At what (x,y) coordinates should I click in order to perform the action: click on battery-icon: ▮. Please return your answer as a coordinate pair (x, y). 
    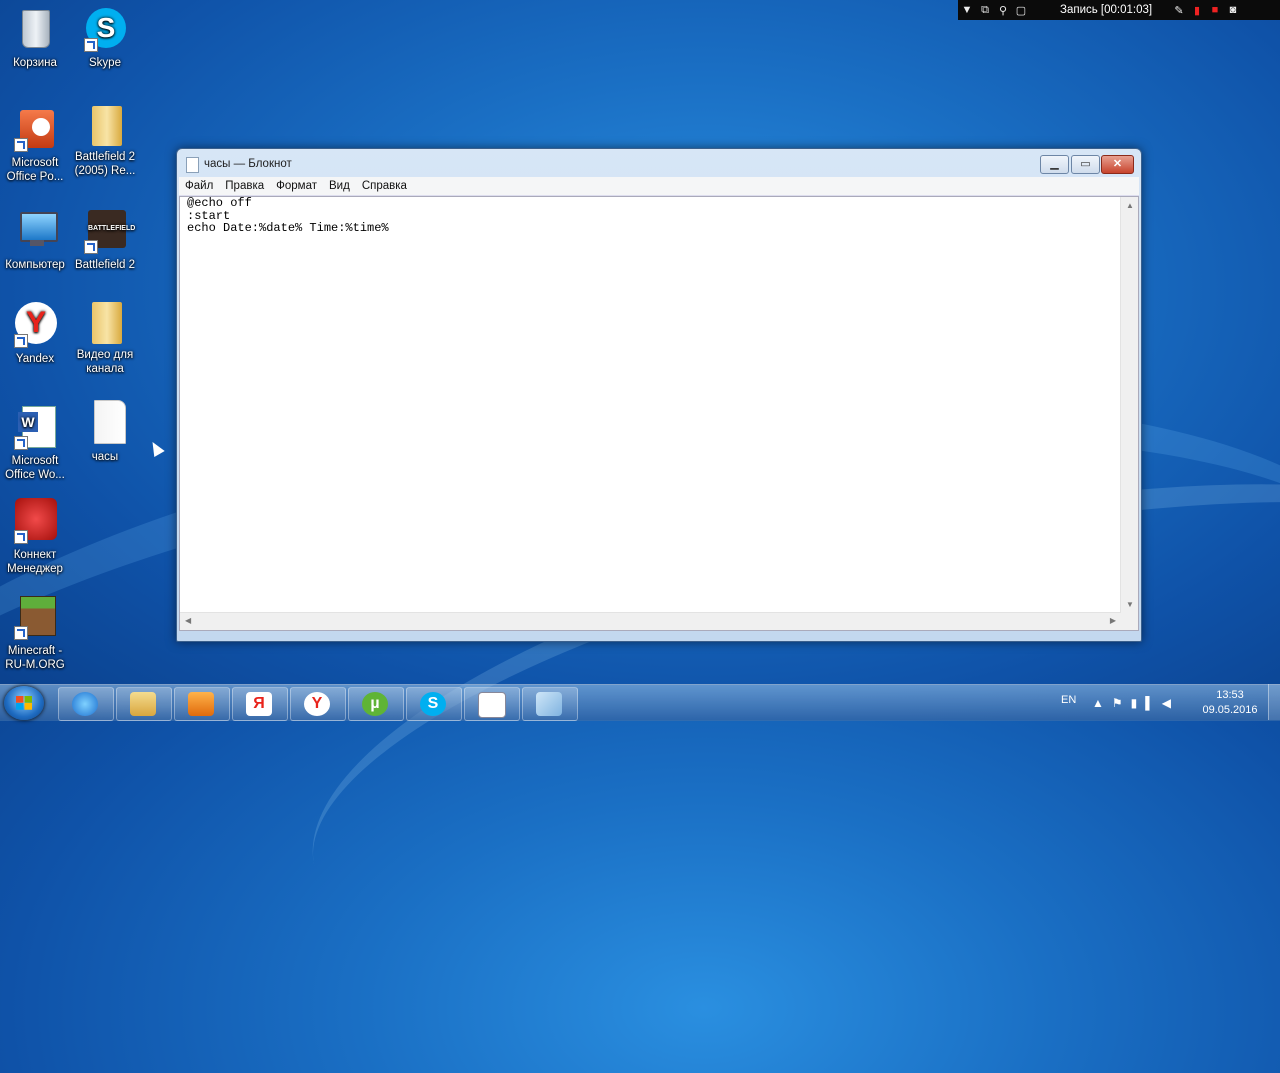
    Looking at the image, I should click on (1138, 703).